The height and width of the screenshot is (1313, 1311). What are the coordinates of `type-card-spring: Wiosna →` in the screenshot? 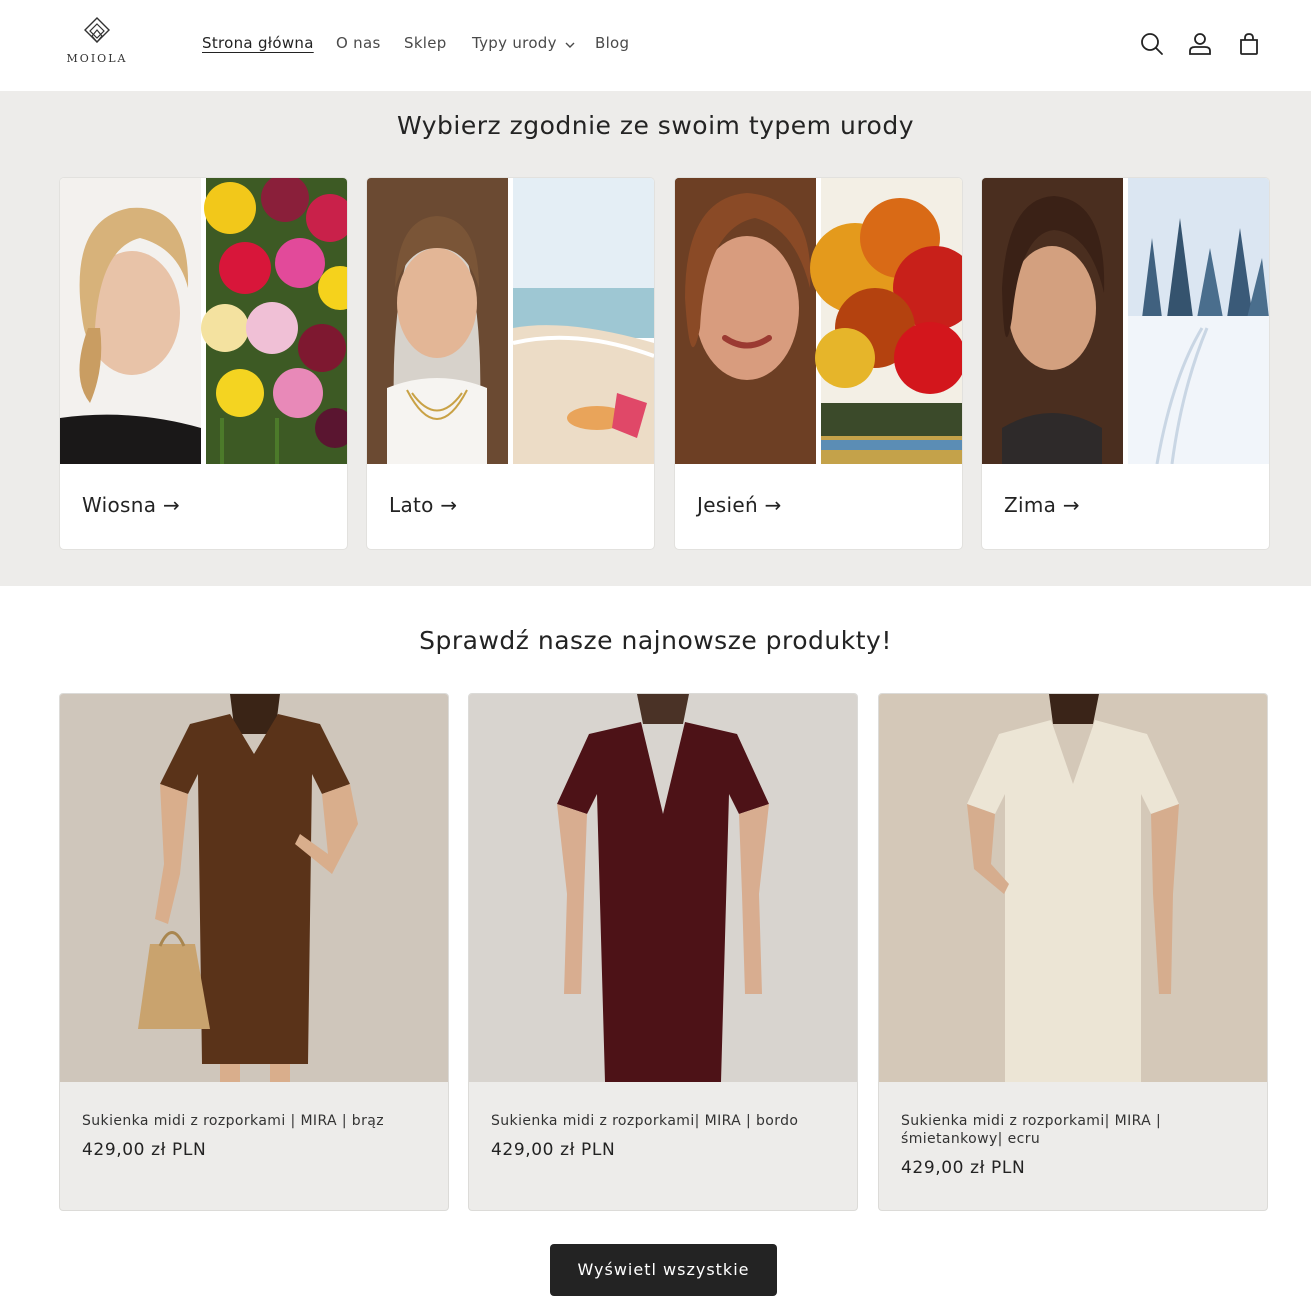 It's located at (203, 363).